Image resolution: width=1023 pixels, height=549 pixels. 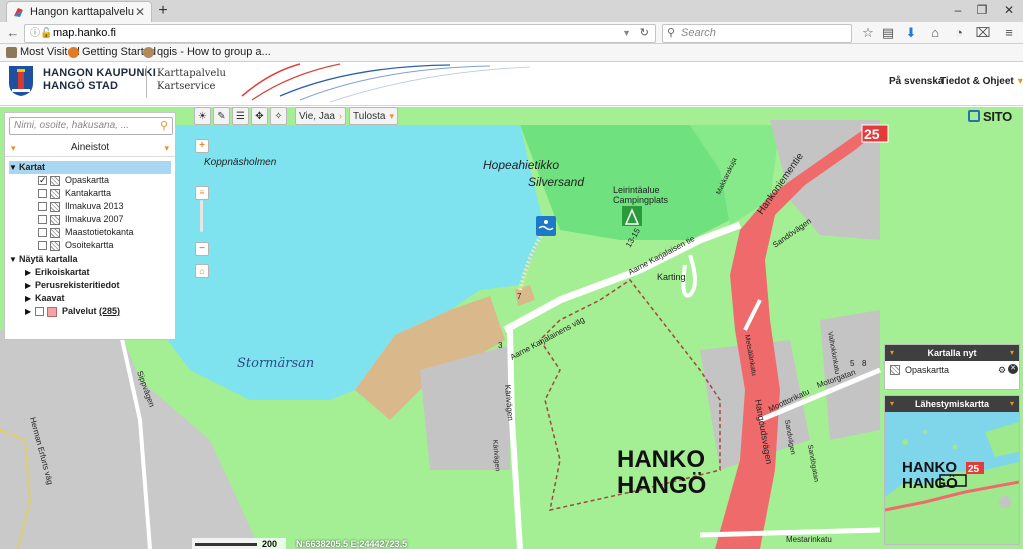 I want to click on layer-row: Ilmakuva 2007, so click(x=81, y=219).